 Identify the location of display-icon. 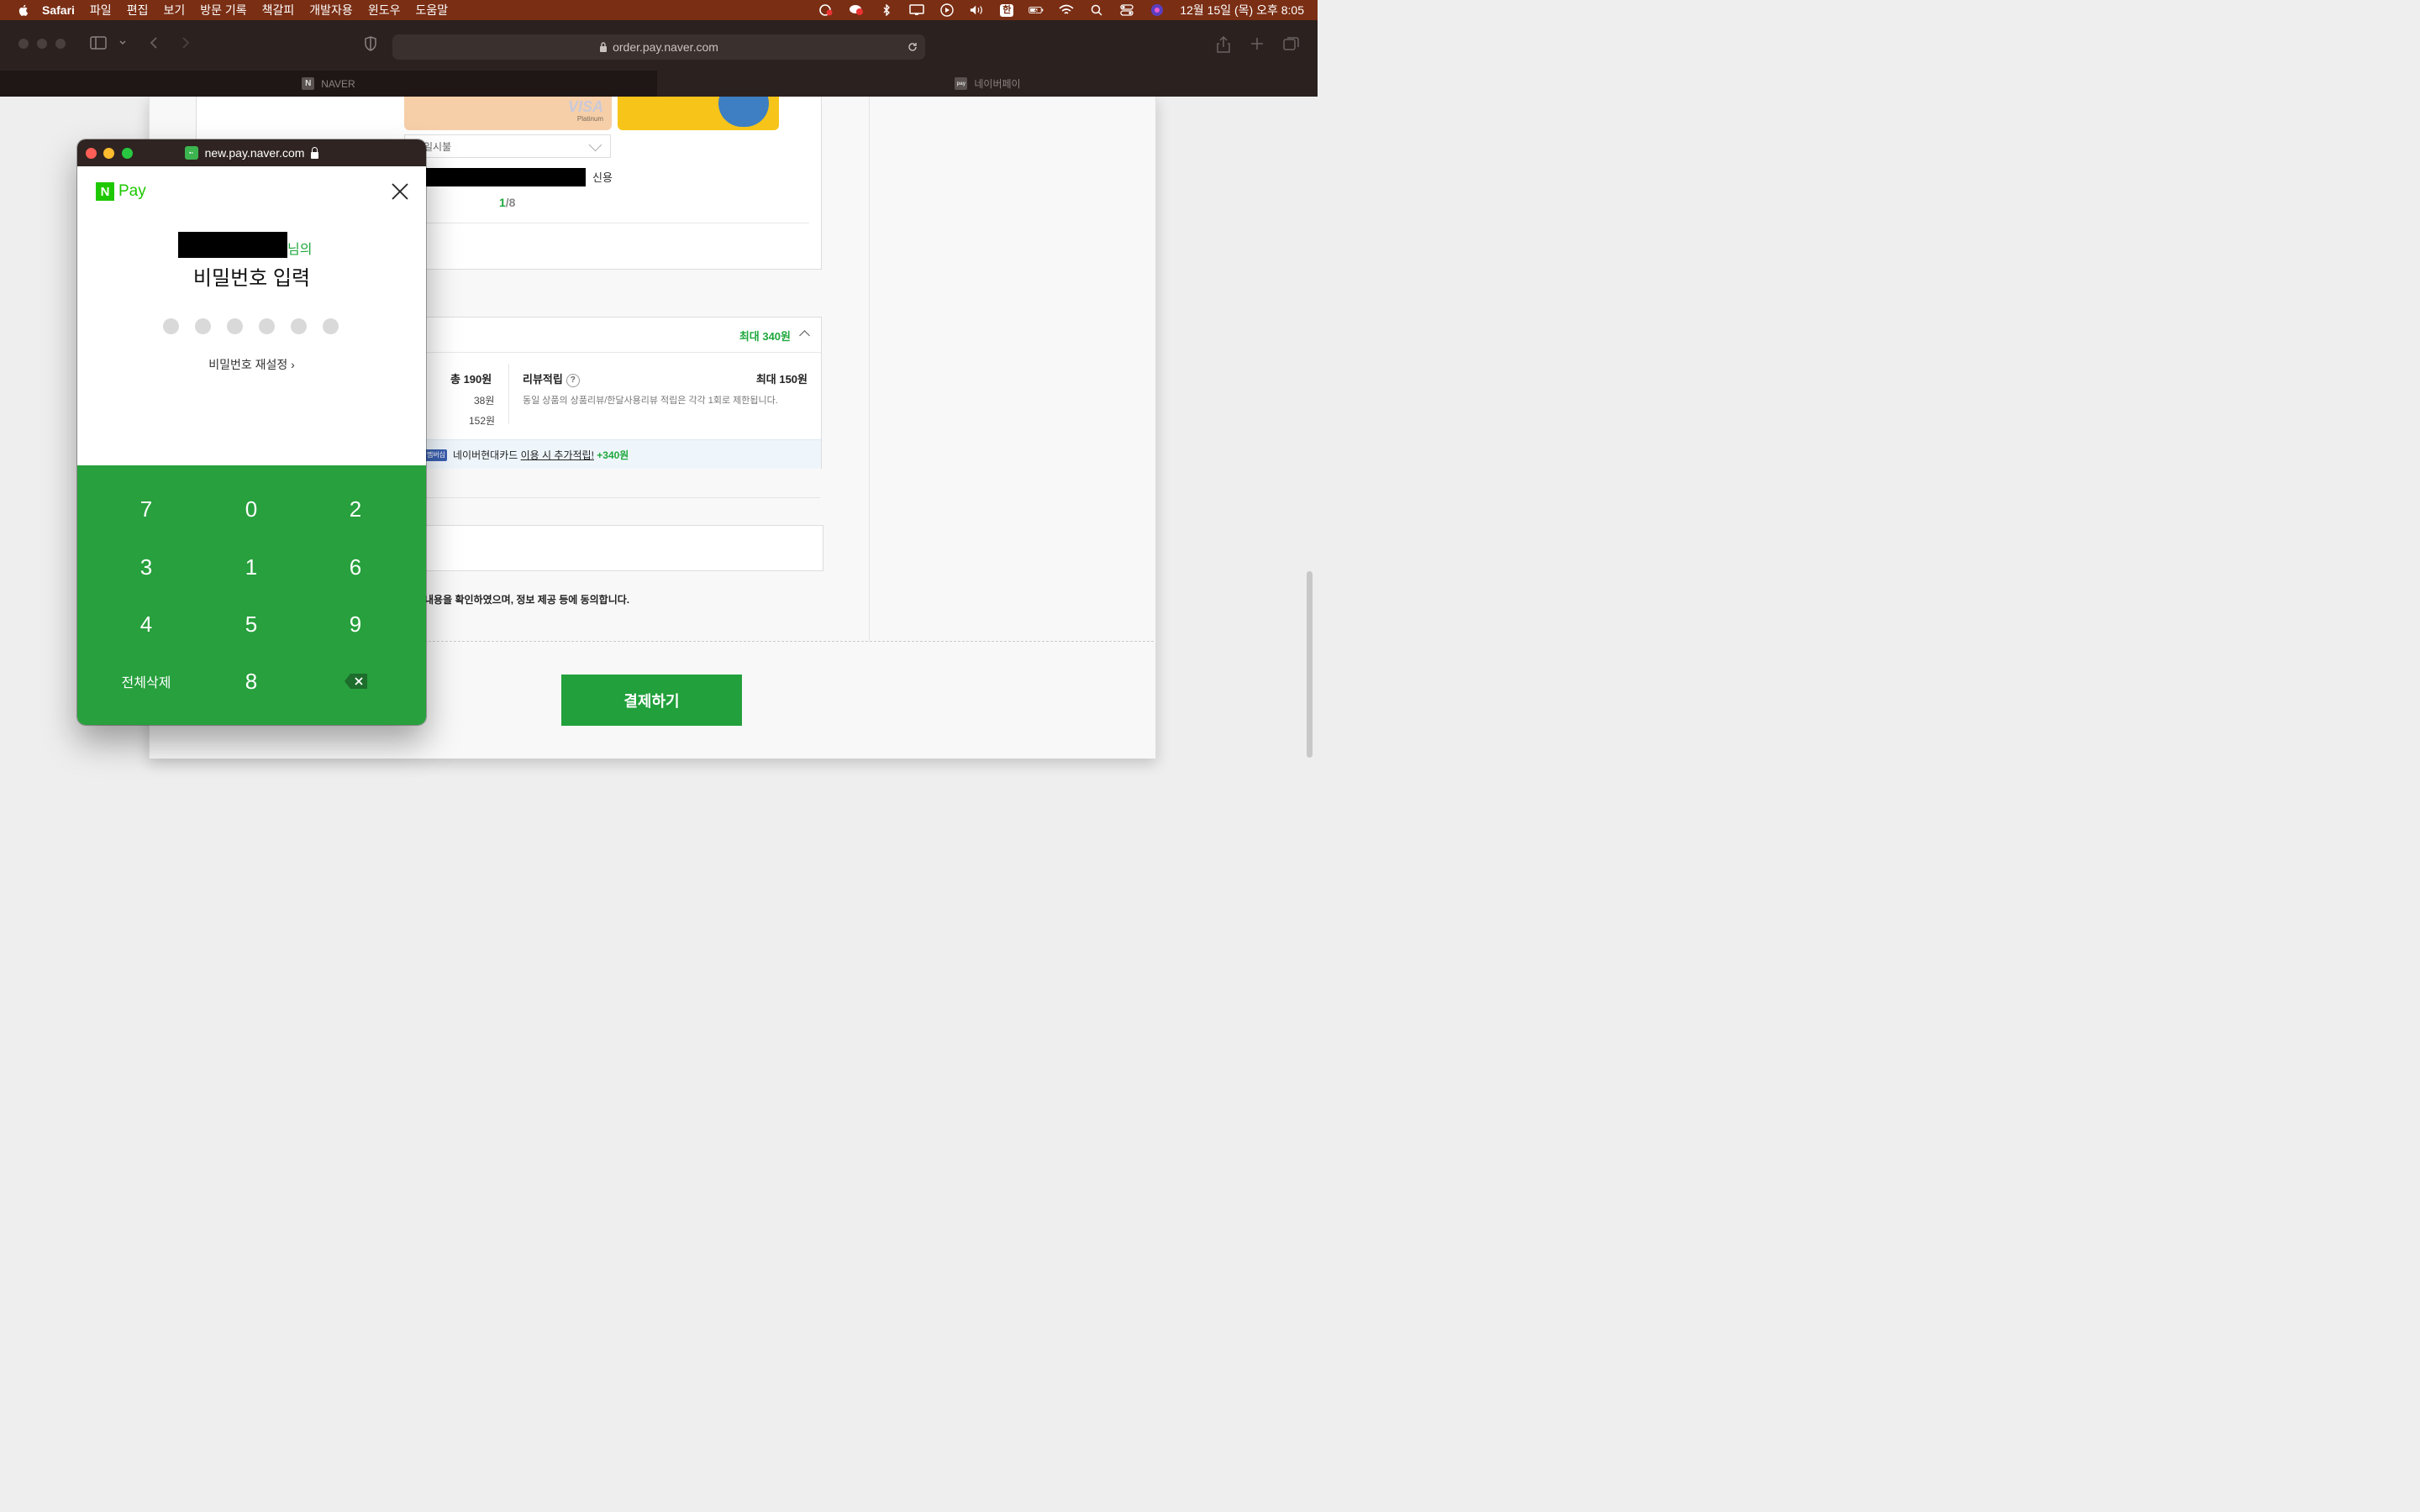
(916, 10).